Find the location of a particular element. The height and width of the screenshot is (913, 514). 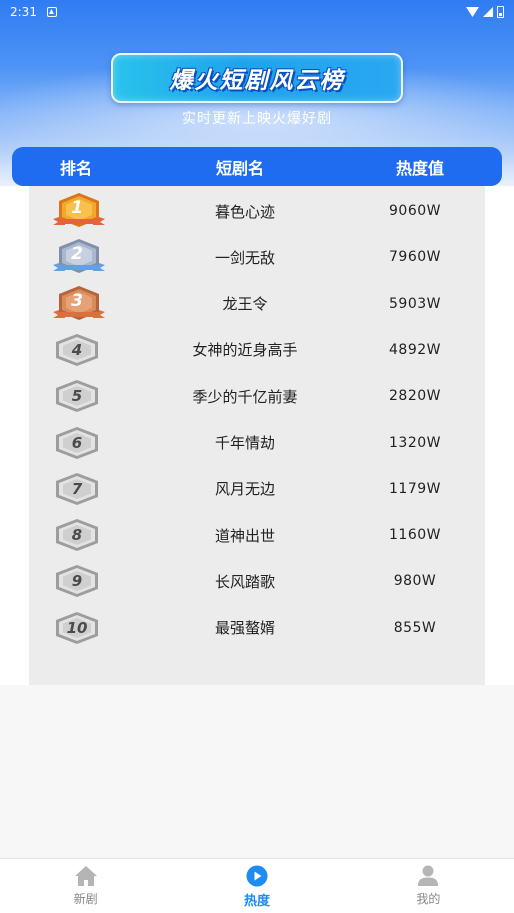

rank-hexagon-icon: 10 is located at coordinates (77, 628).